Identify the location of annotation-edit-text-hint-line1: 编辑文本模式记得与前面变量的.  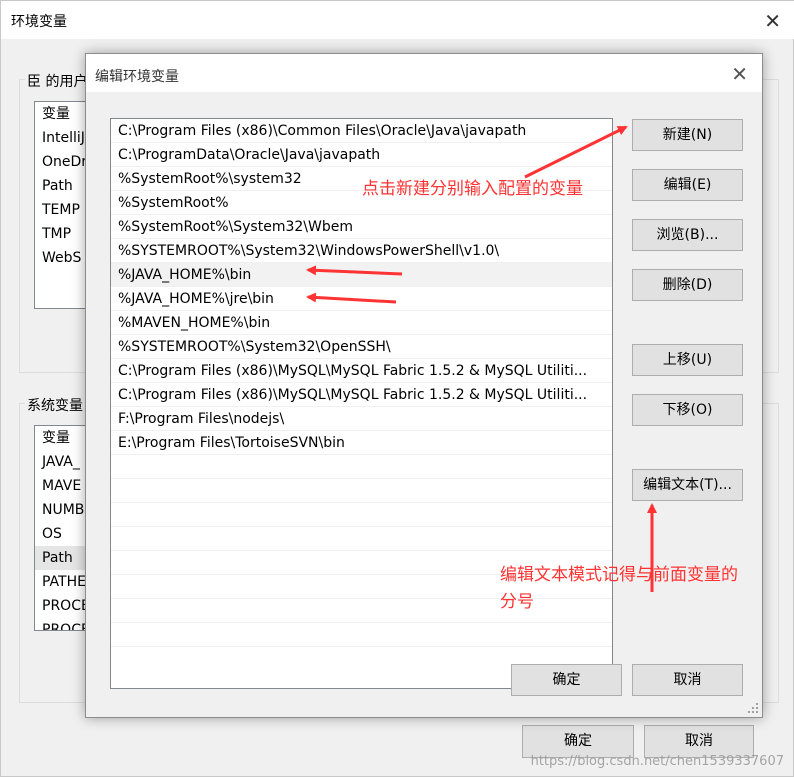
(619, 575).